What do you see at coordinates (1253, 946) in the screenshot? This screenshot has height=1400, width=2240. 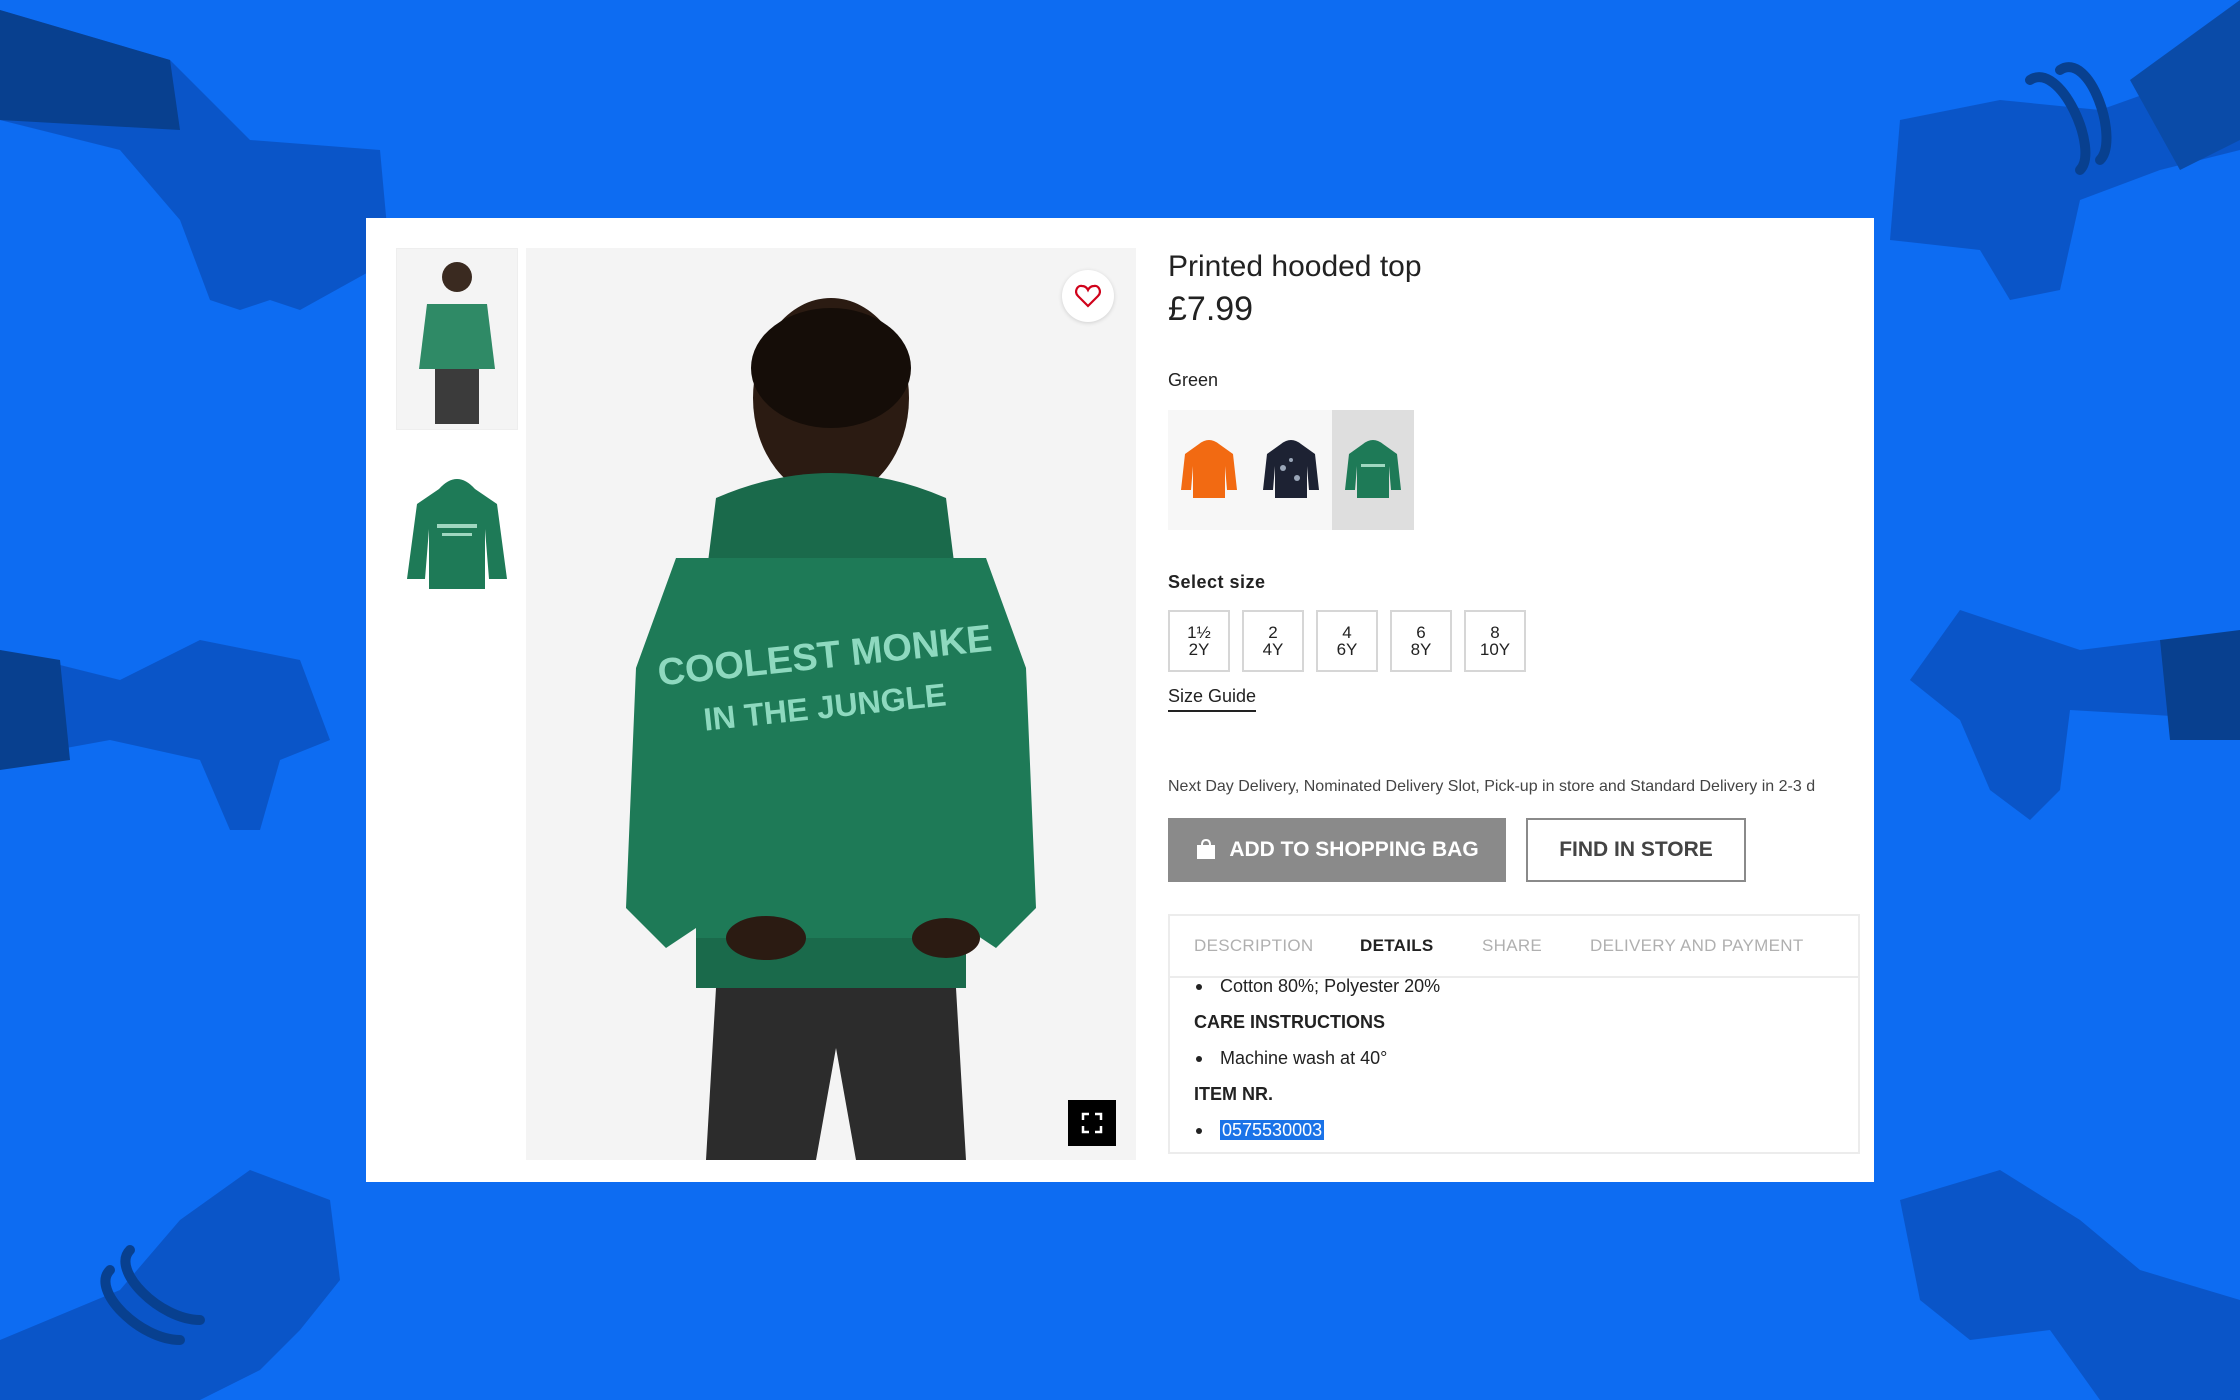 I see `tab-description: DESCRIPTION` at bounding box center [1253, 946].